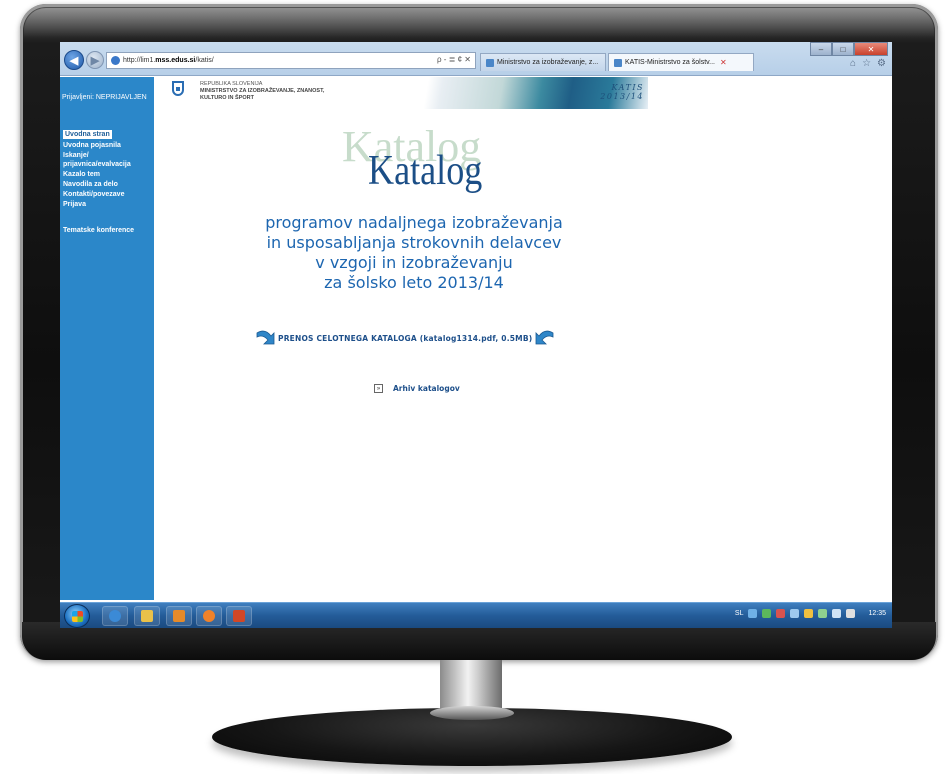  Describe the element at coordinates (414, 242) in the screenshot. I see `subtitle-line: in usposabljanja strokovnih delavcev` at that location.